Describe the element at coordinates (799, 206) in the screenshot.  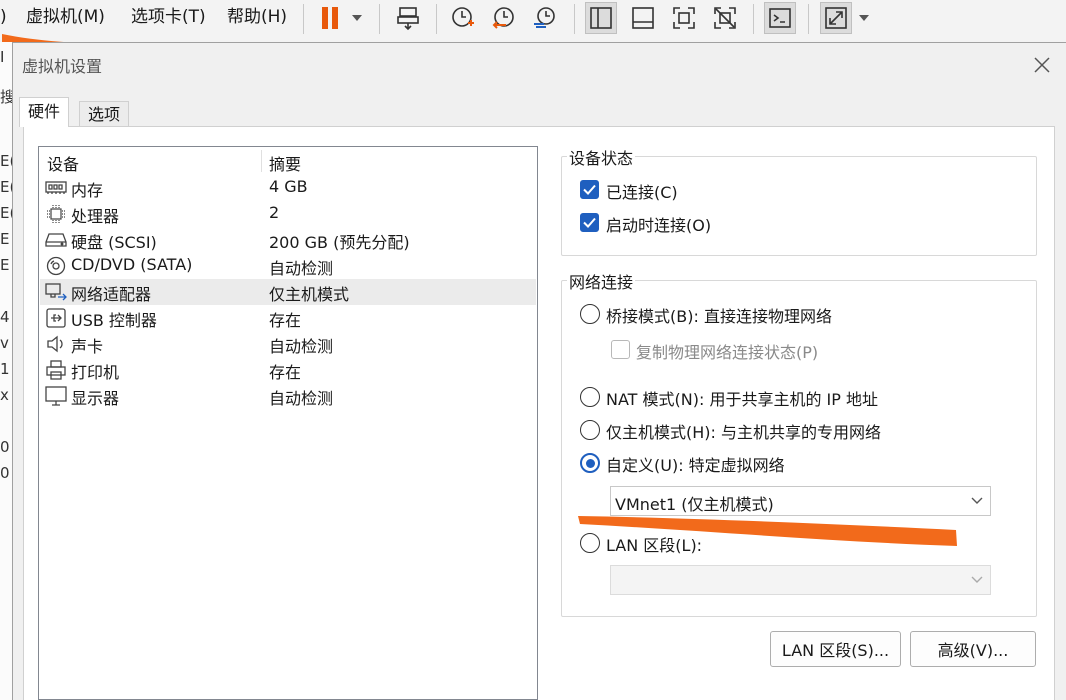
I see `device-status-group` at that location.